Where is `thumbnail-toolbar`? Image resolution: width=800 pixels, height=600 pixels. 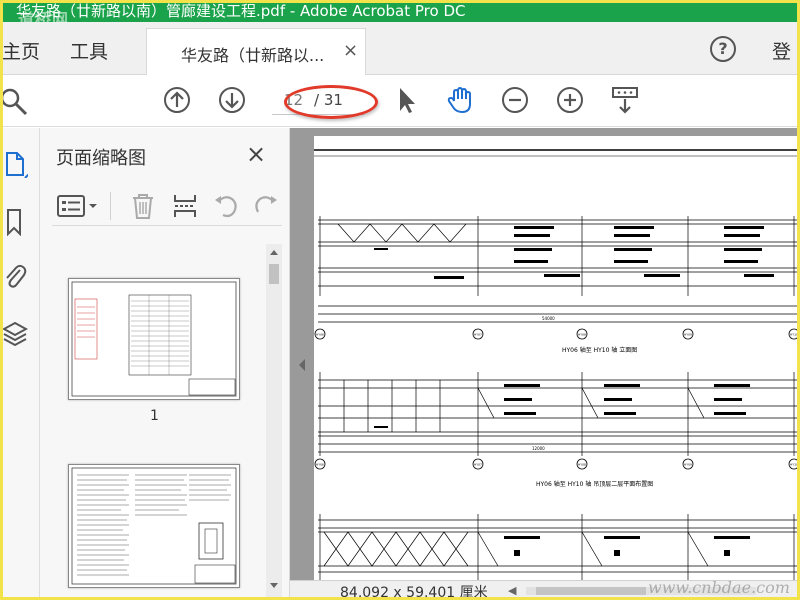
thumbnail-toolbar is located at coordinates (167, 206).